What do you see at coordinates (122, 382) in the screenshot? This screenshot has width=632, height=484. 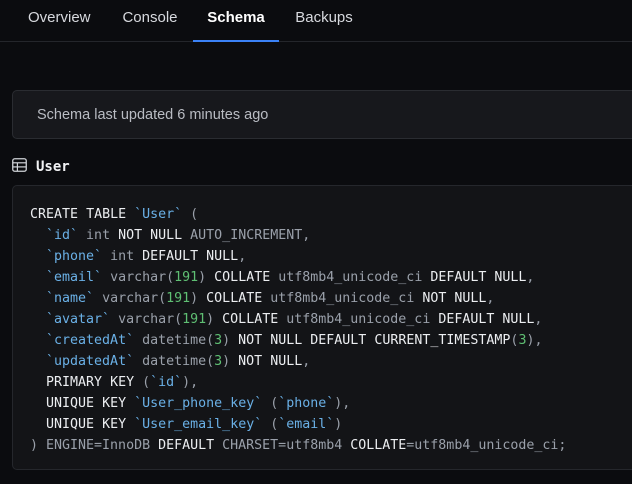 I see `code-line: PRIMARY KEY (`id`),` at bounding box center [122, 382].